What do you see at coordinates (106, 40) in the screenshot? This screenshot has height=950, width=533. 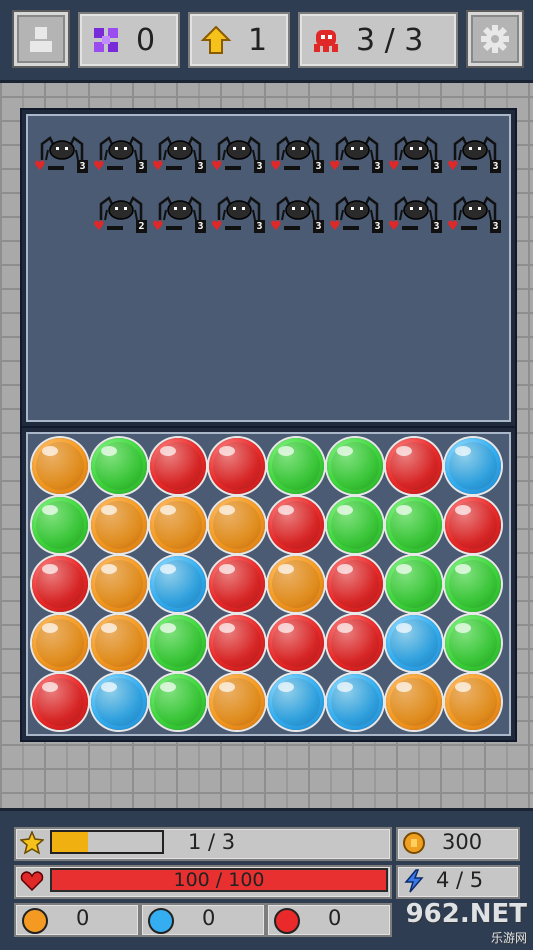 I see `gem-icon` at bounding box center [106, 40].